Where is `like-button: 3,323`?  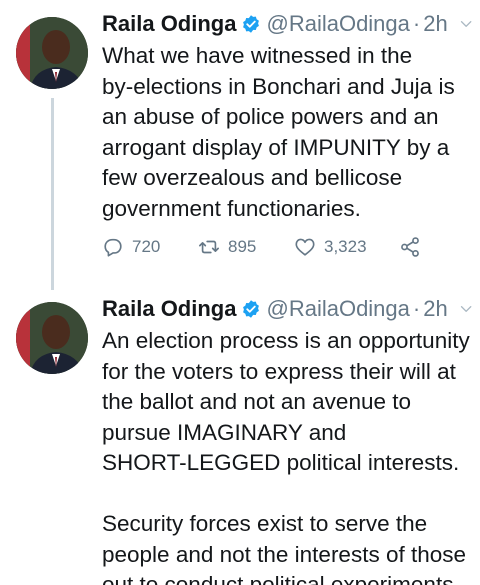 like-button: 3,323 is located at coordinates (346, 247).